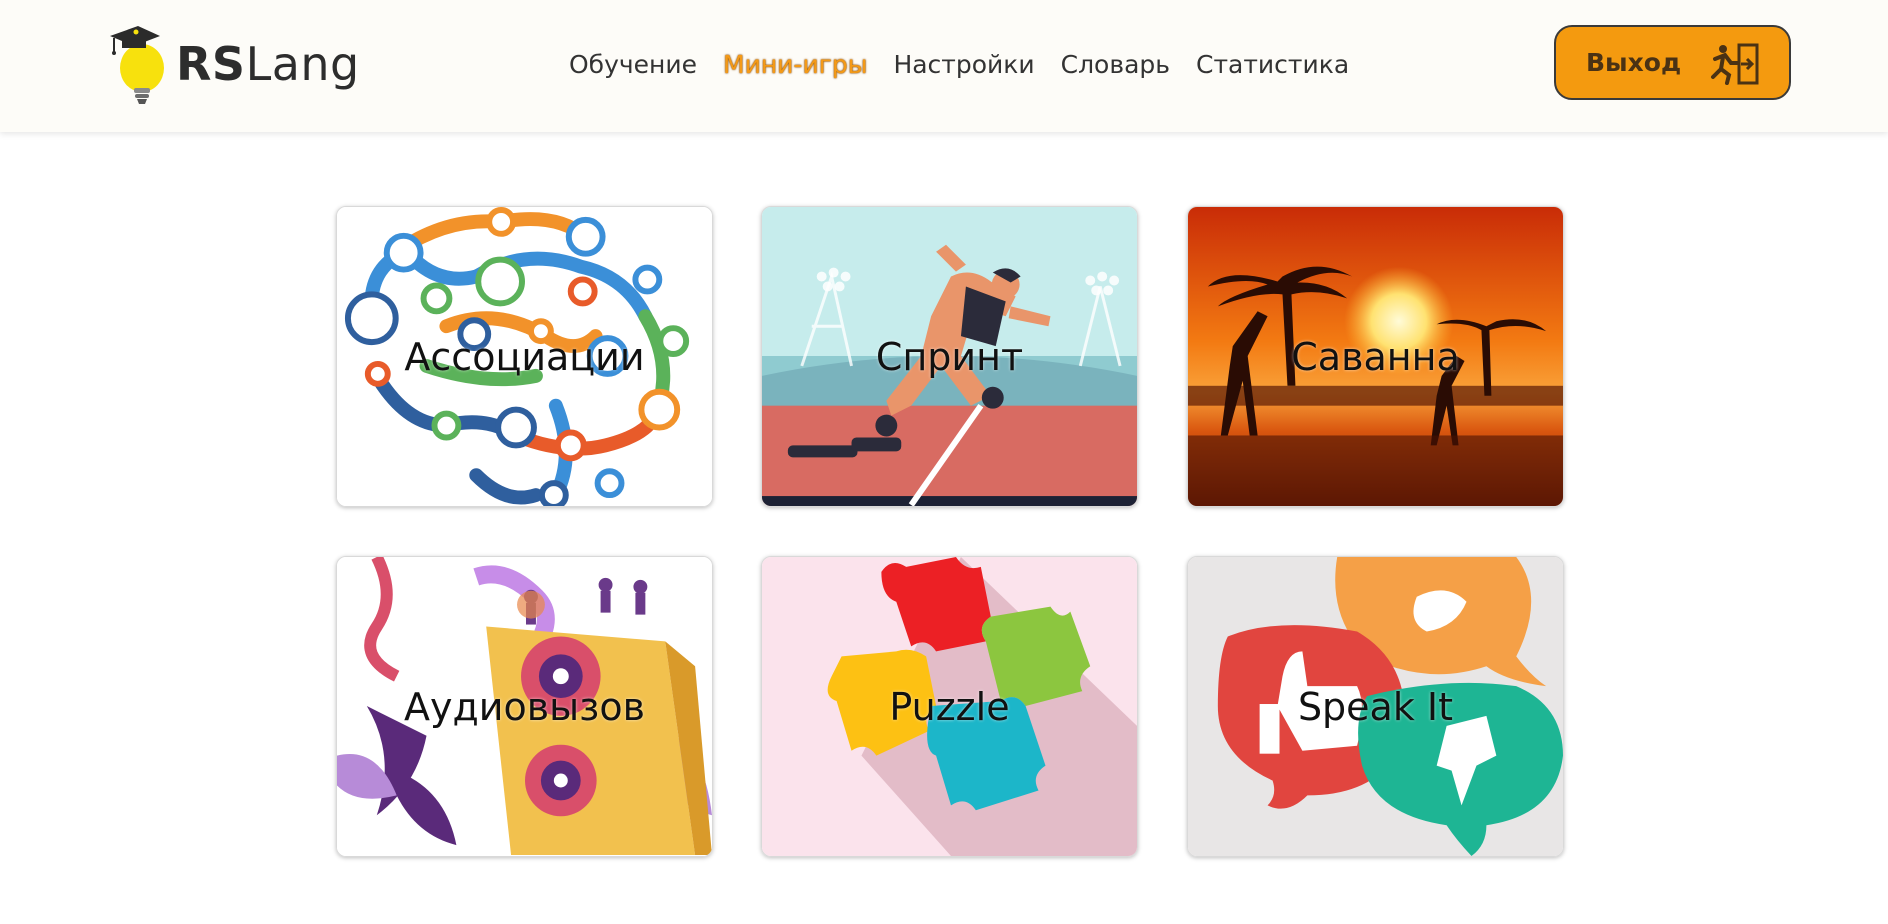 The height and width of the screenshot is (924, 1888). What do you see at coordinates (795, 64) in the screenshot?
I see `nav-item-mini-games: Мини-игры` at bounding box center [795, 64].